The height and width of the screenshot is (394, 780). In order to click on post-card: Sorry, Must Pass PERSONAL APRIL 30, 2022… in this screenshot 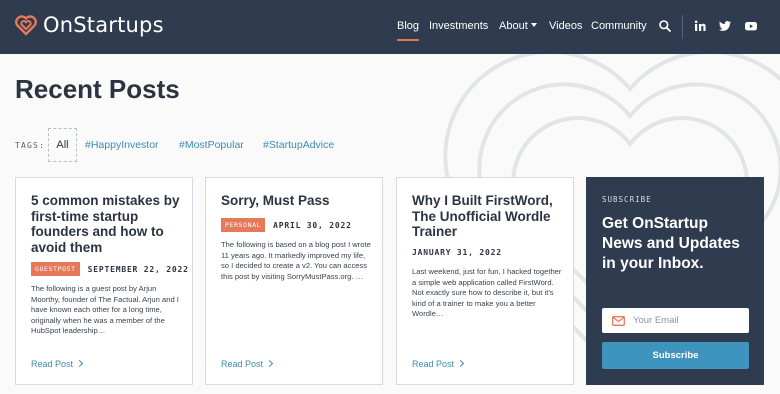, I will do `click(294, 281)`.